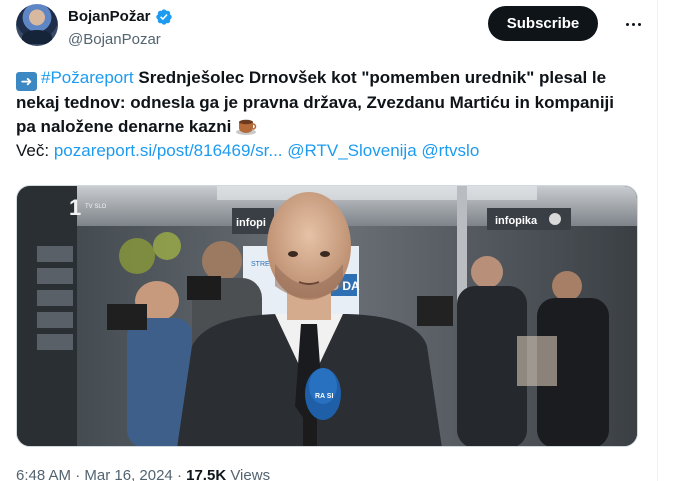  What do you see at coordinates (120, 28) in the screenshot?
I see `author-block: BojanPožar @BojanPozar` at bounding box center [120, 28].